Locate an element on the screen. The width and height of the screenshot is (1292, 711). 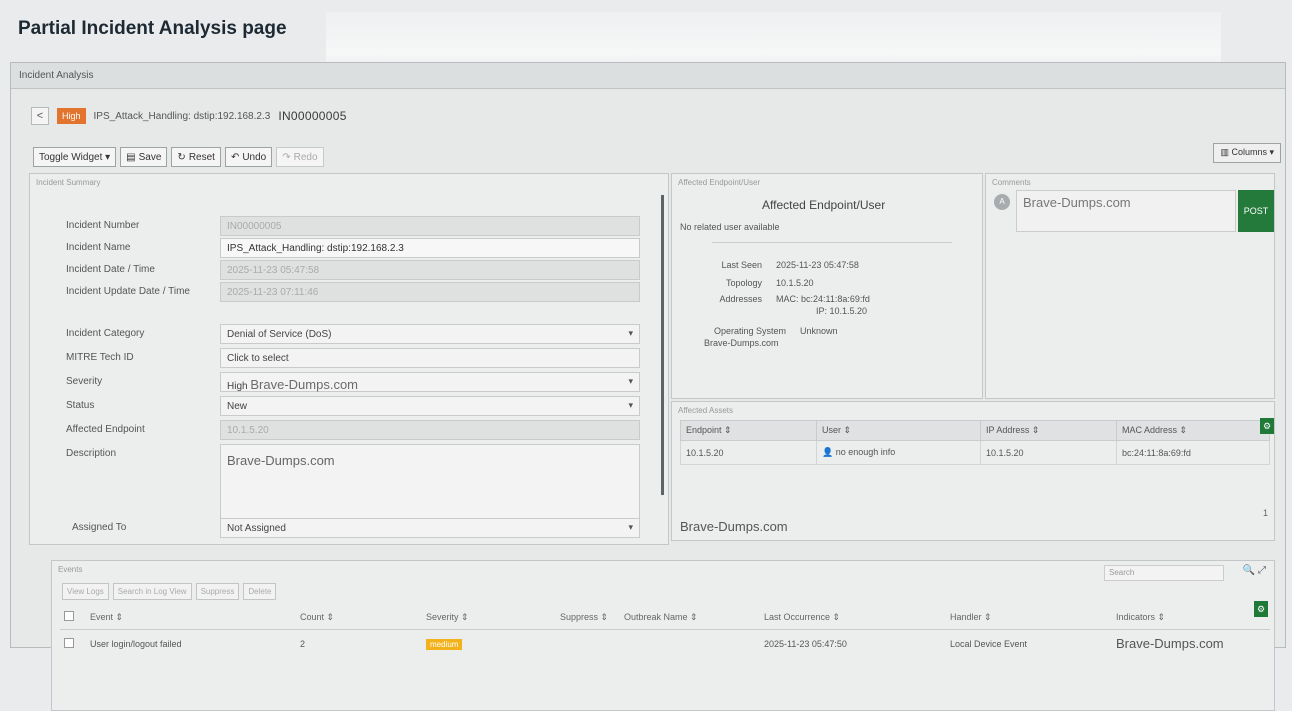
event-handler-link: Local Device Event is located at coordinates (1029, 644).